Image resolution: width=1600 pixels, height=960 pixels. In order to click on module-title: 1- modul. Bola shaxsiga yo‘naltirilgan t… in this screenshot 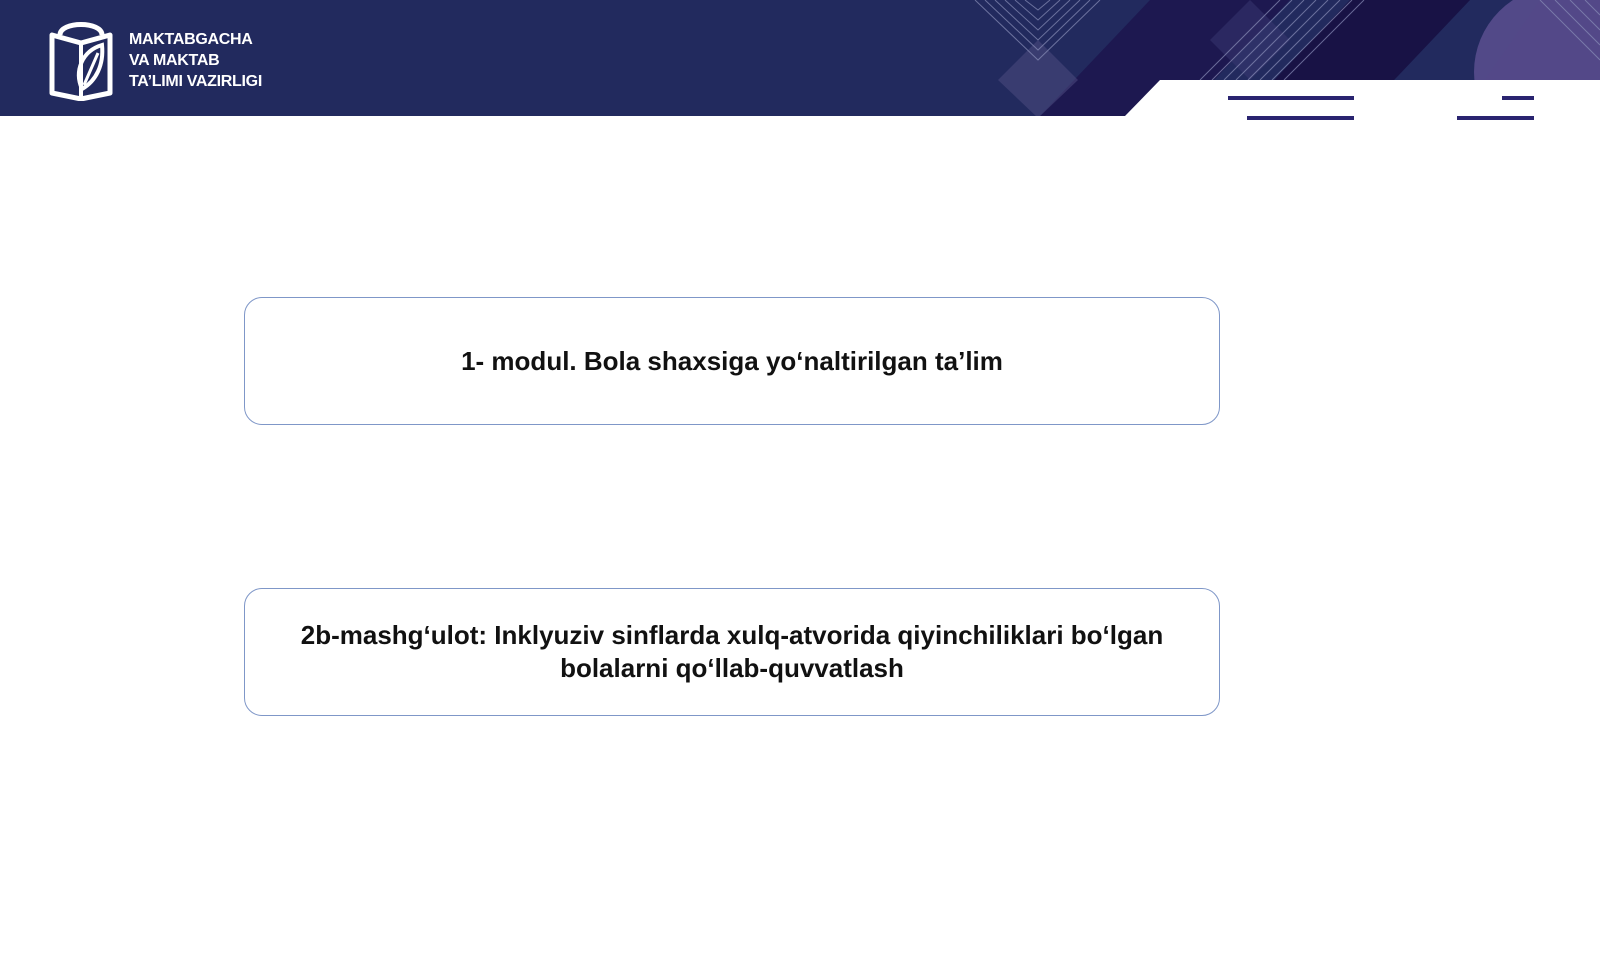, I will do `click(732, 360)`.